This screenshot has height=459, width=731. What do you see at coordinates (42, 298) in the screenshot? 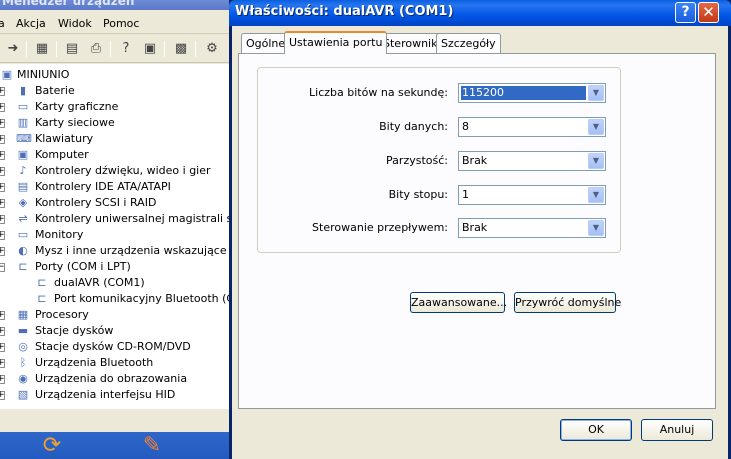
I see `port-device-icon: ⊏` at bounding box center [42, 298].